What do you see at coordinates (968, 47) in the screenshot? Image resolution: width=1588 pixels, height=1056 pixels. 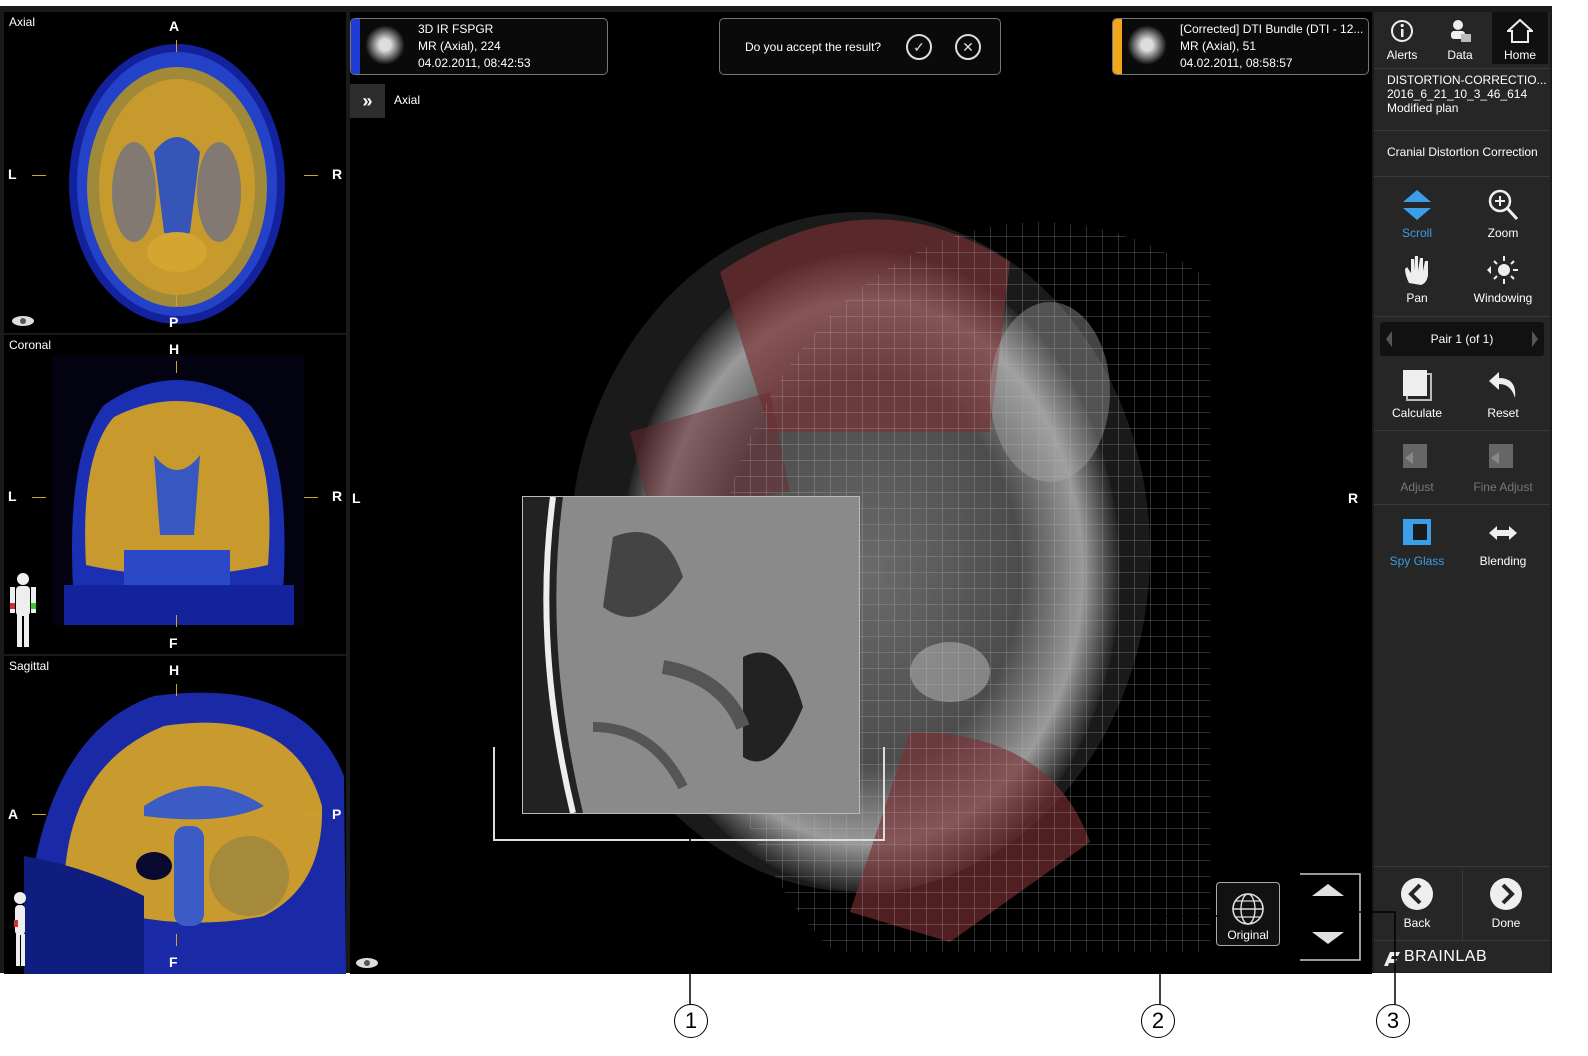 I see `reject-button: ✕` at bounding box center [968, 47].